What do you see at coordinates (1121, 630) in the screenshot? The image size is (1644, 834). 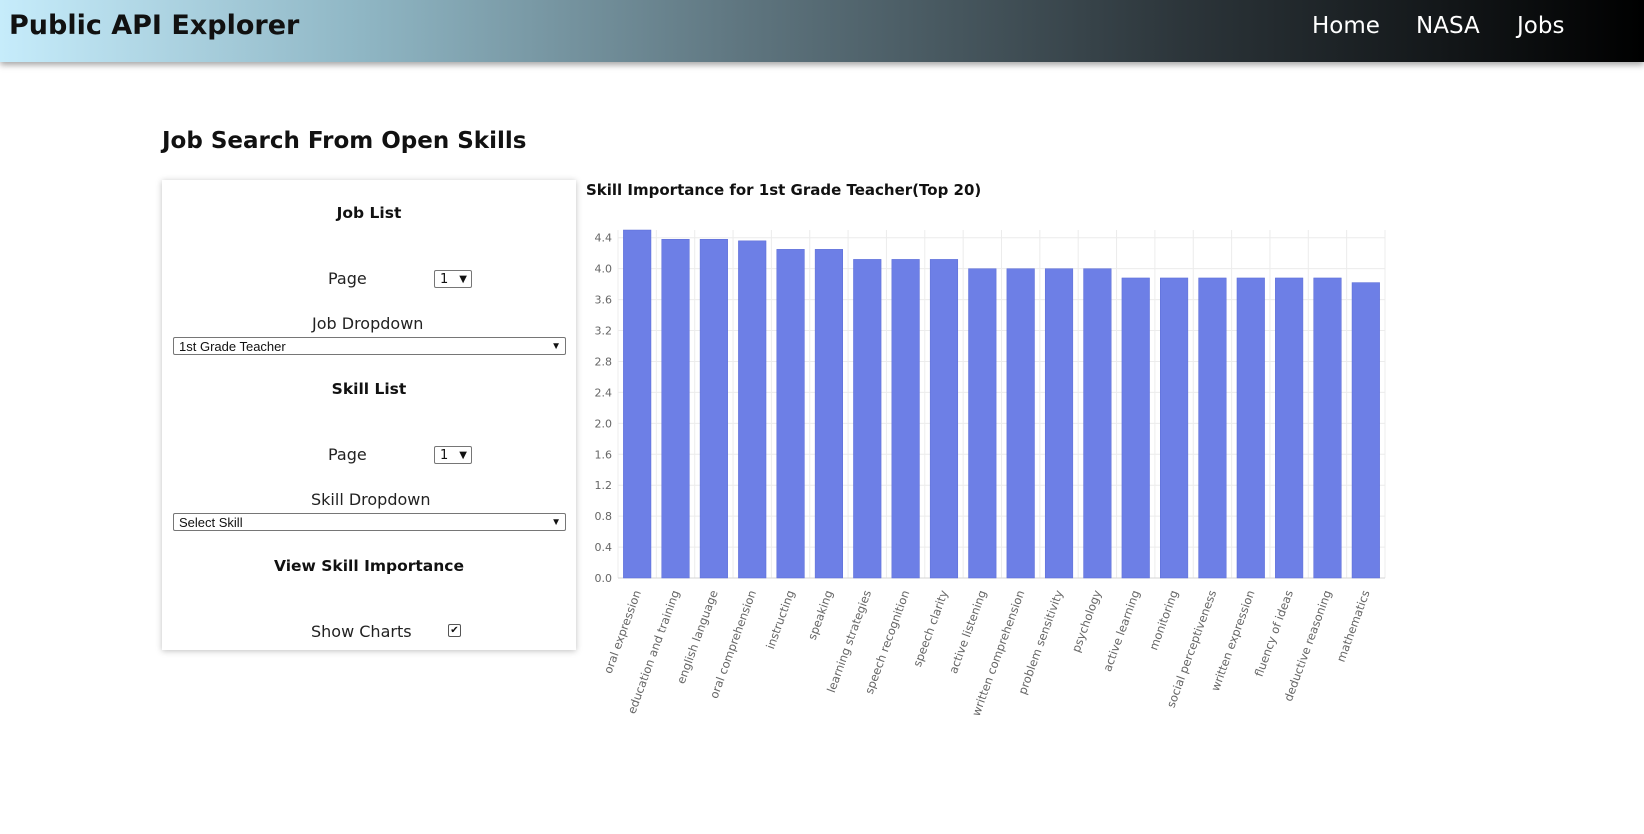 I see `x-tick-label: active learning` at bounding box center [1121, 630].